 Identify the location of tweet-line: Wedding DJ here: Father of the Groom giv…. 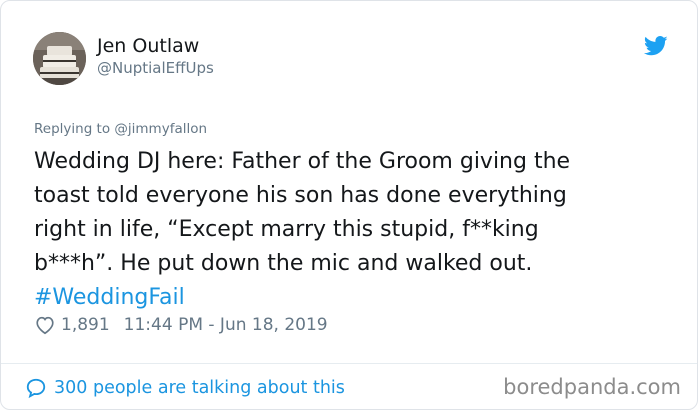
(302, 161).